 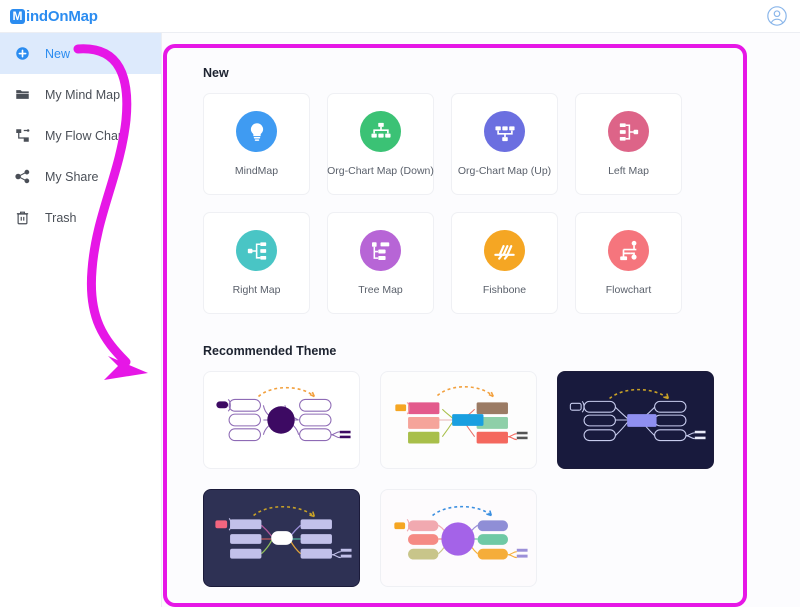 I want to click on left-map-icon, so click(x=628, y=131).